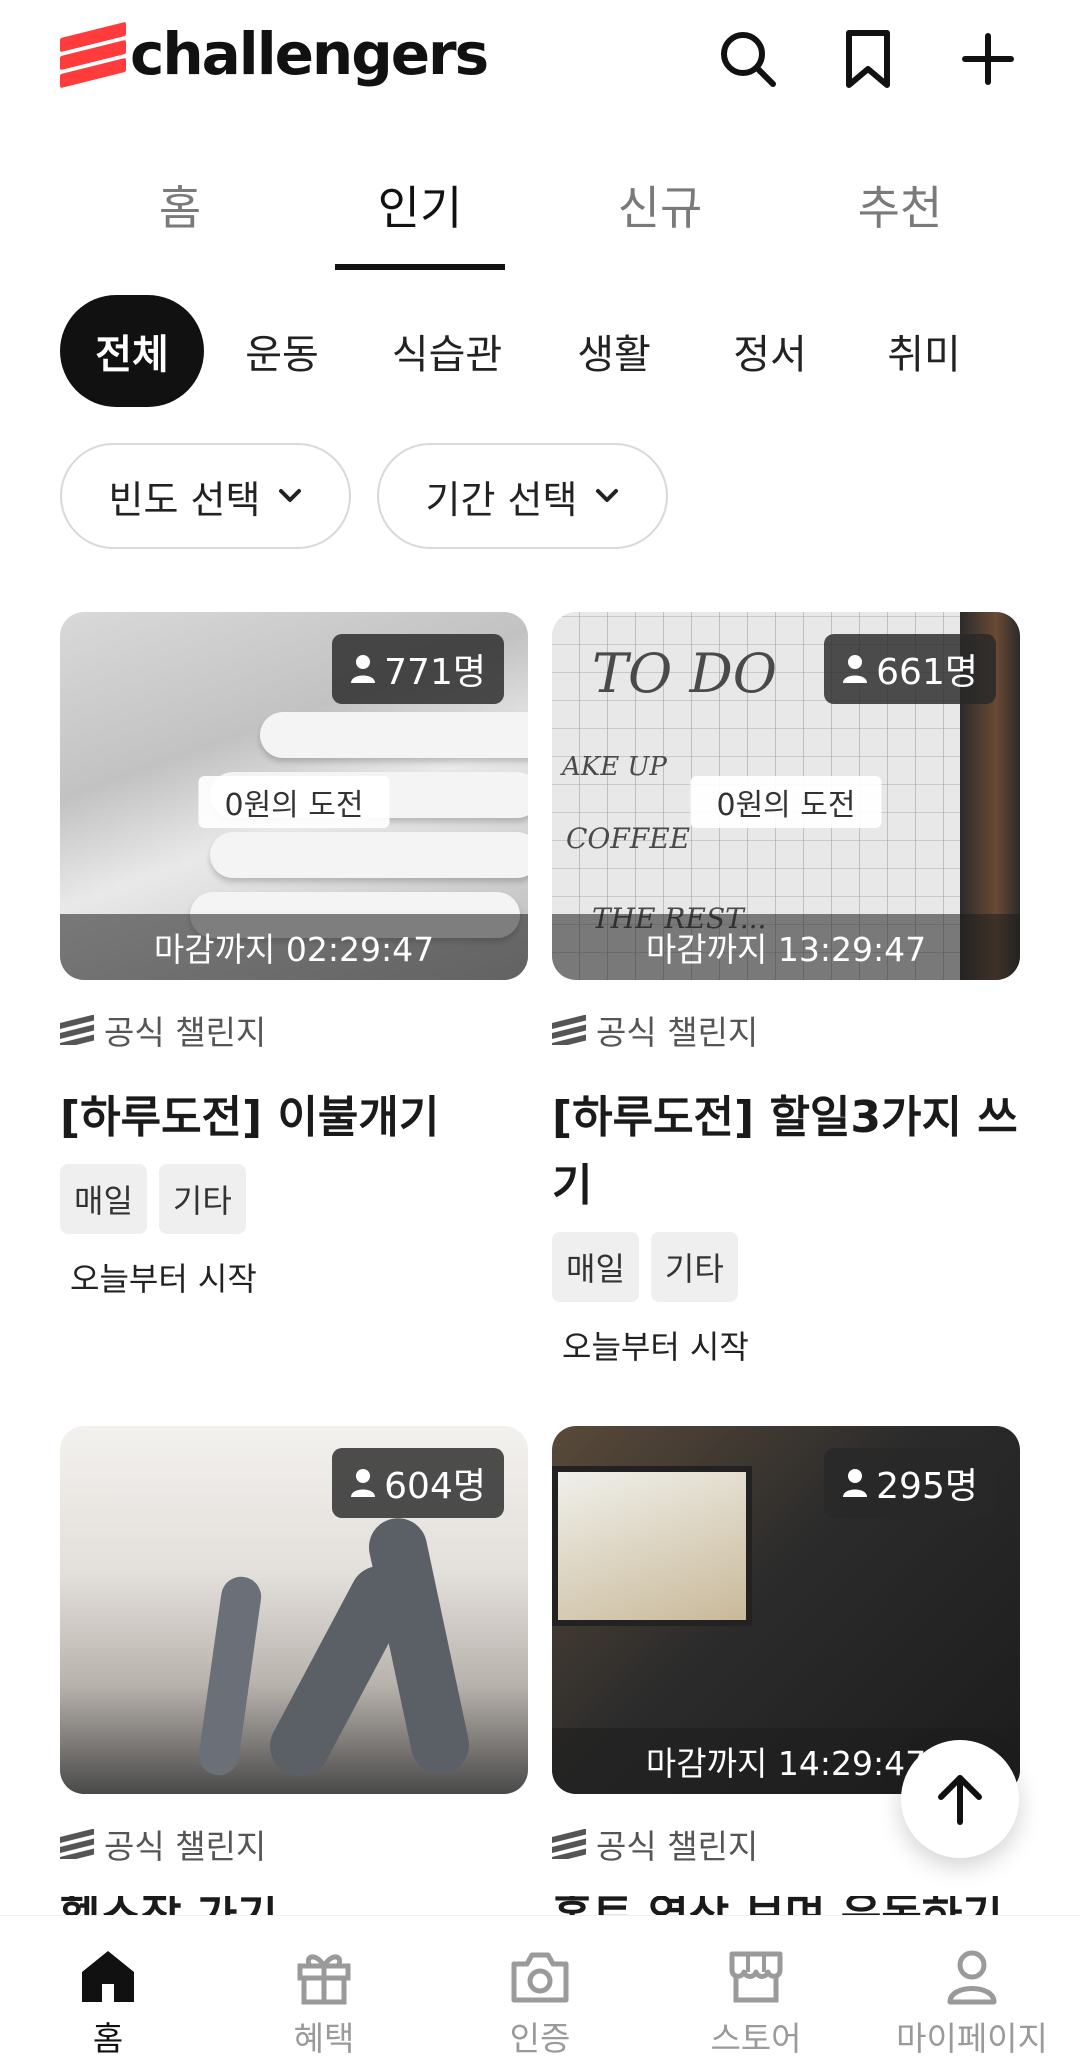  I want to click on nav-benefits: 혜택, so click(324, 1992).